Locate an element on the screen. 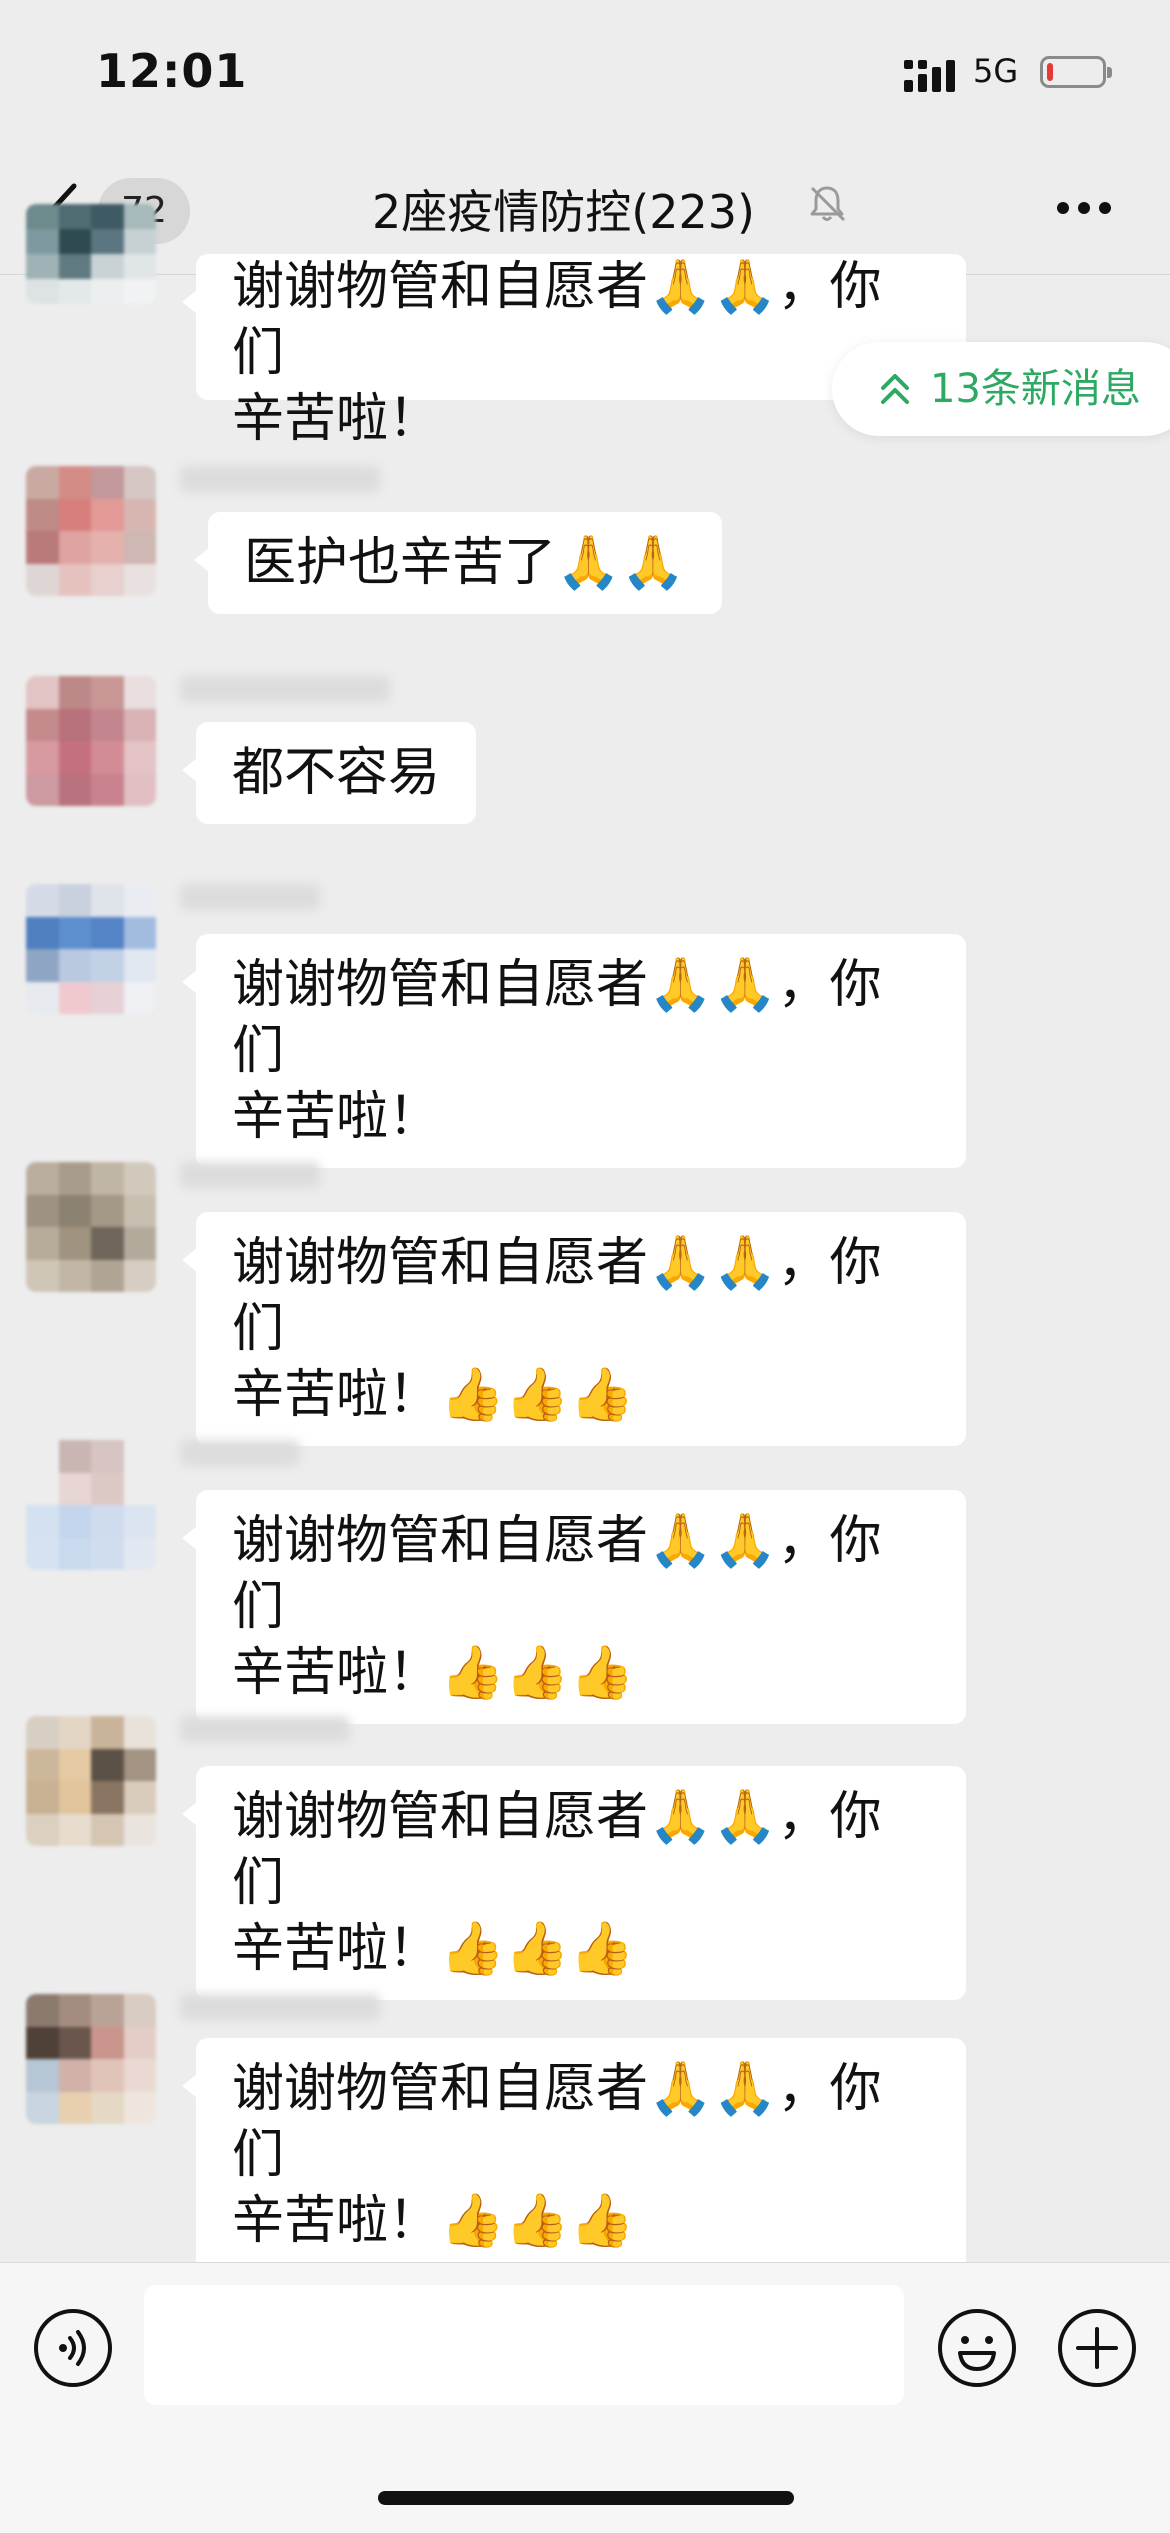 The image size is (1170, 2533). network-label: 5G is located at coordinates (996, 71).